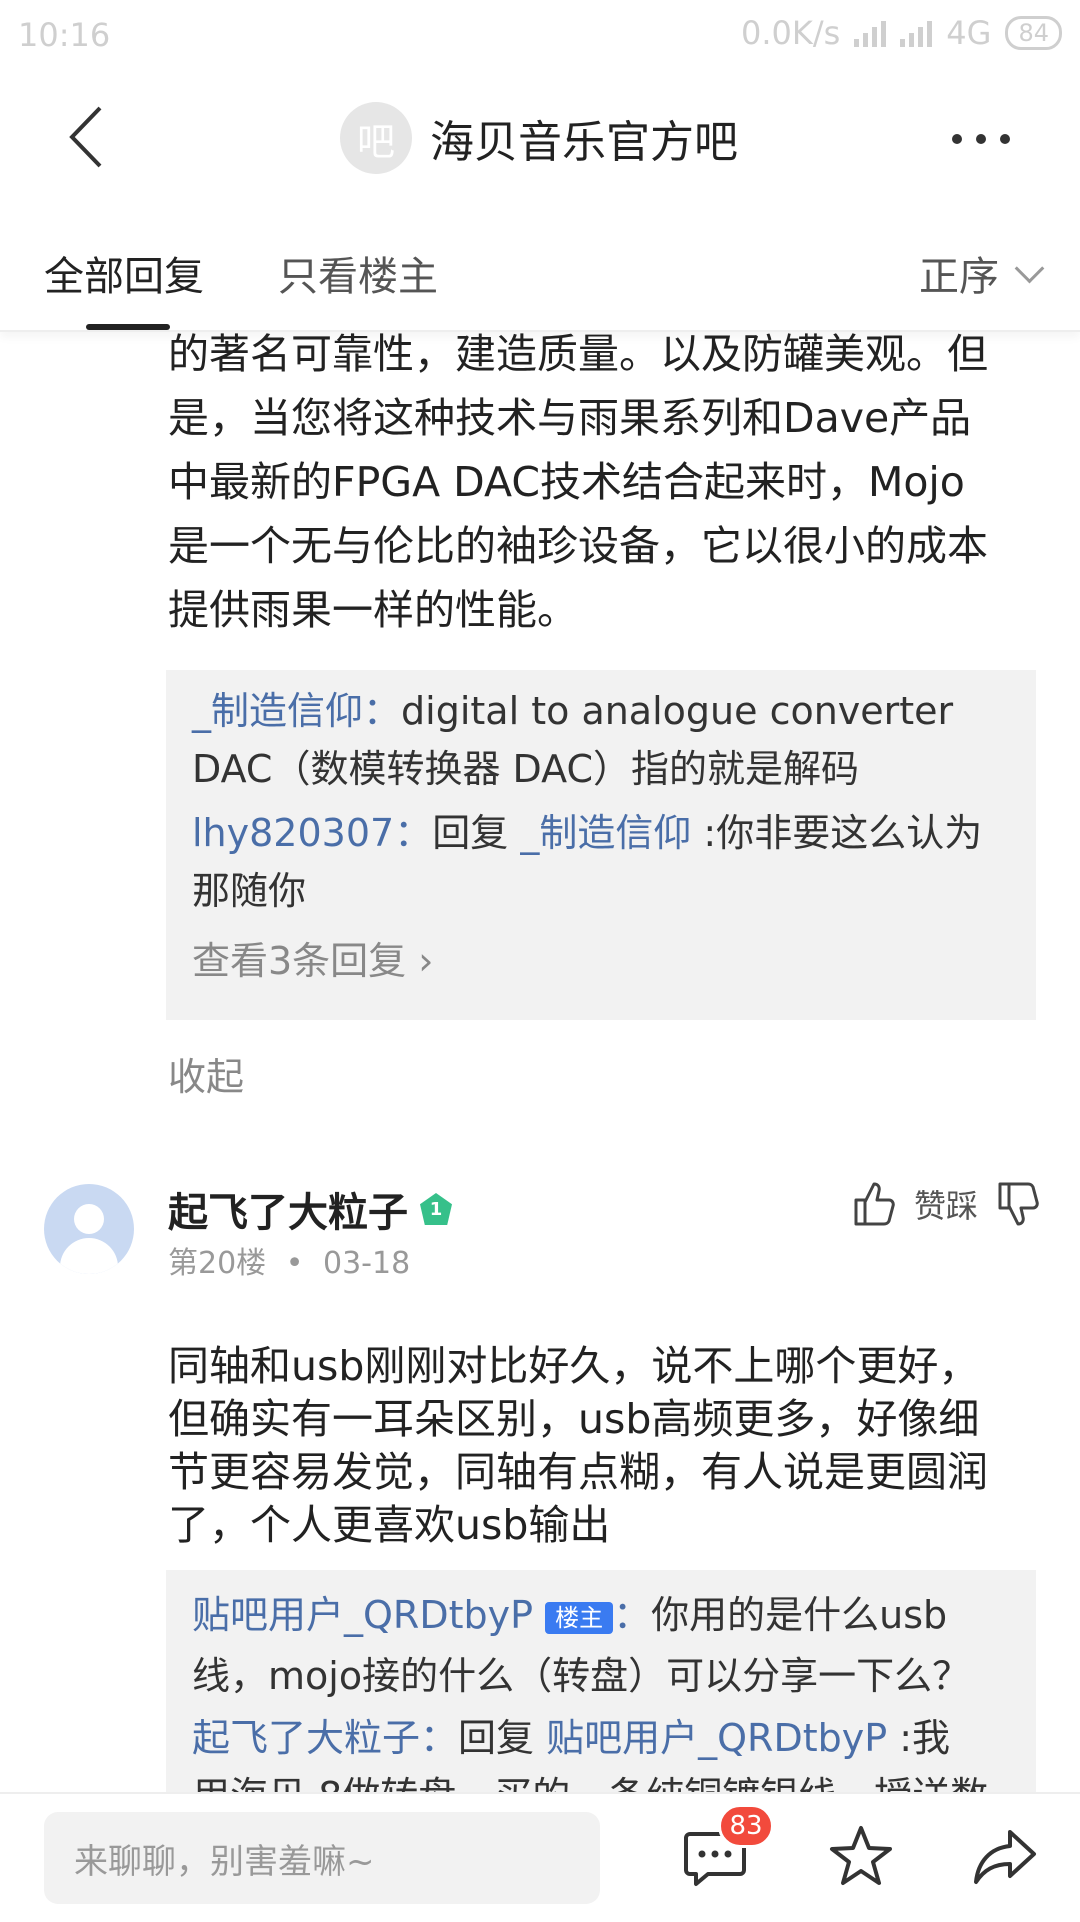 The image size is (1080, 1922). I want to click on sub-reply-text-cont: DAC（数模转换器 DAC）指的就是解码, so click(525, 769).